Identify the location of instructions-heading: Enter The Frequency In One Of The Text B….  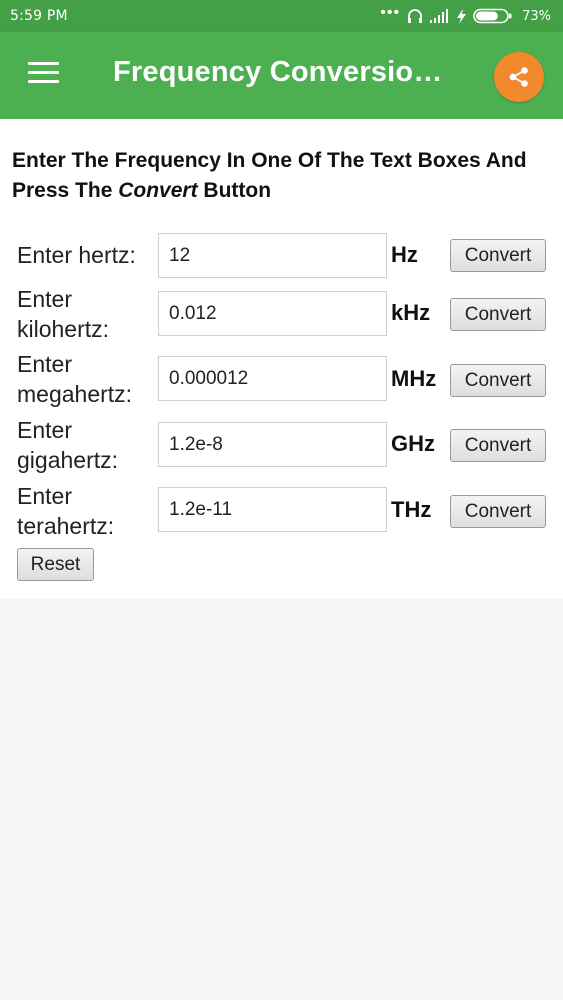
(284, 176).